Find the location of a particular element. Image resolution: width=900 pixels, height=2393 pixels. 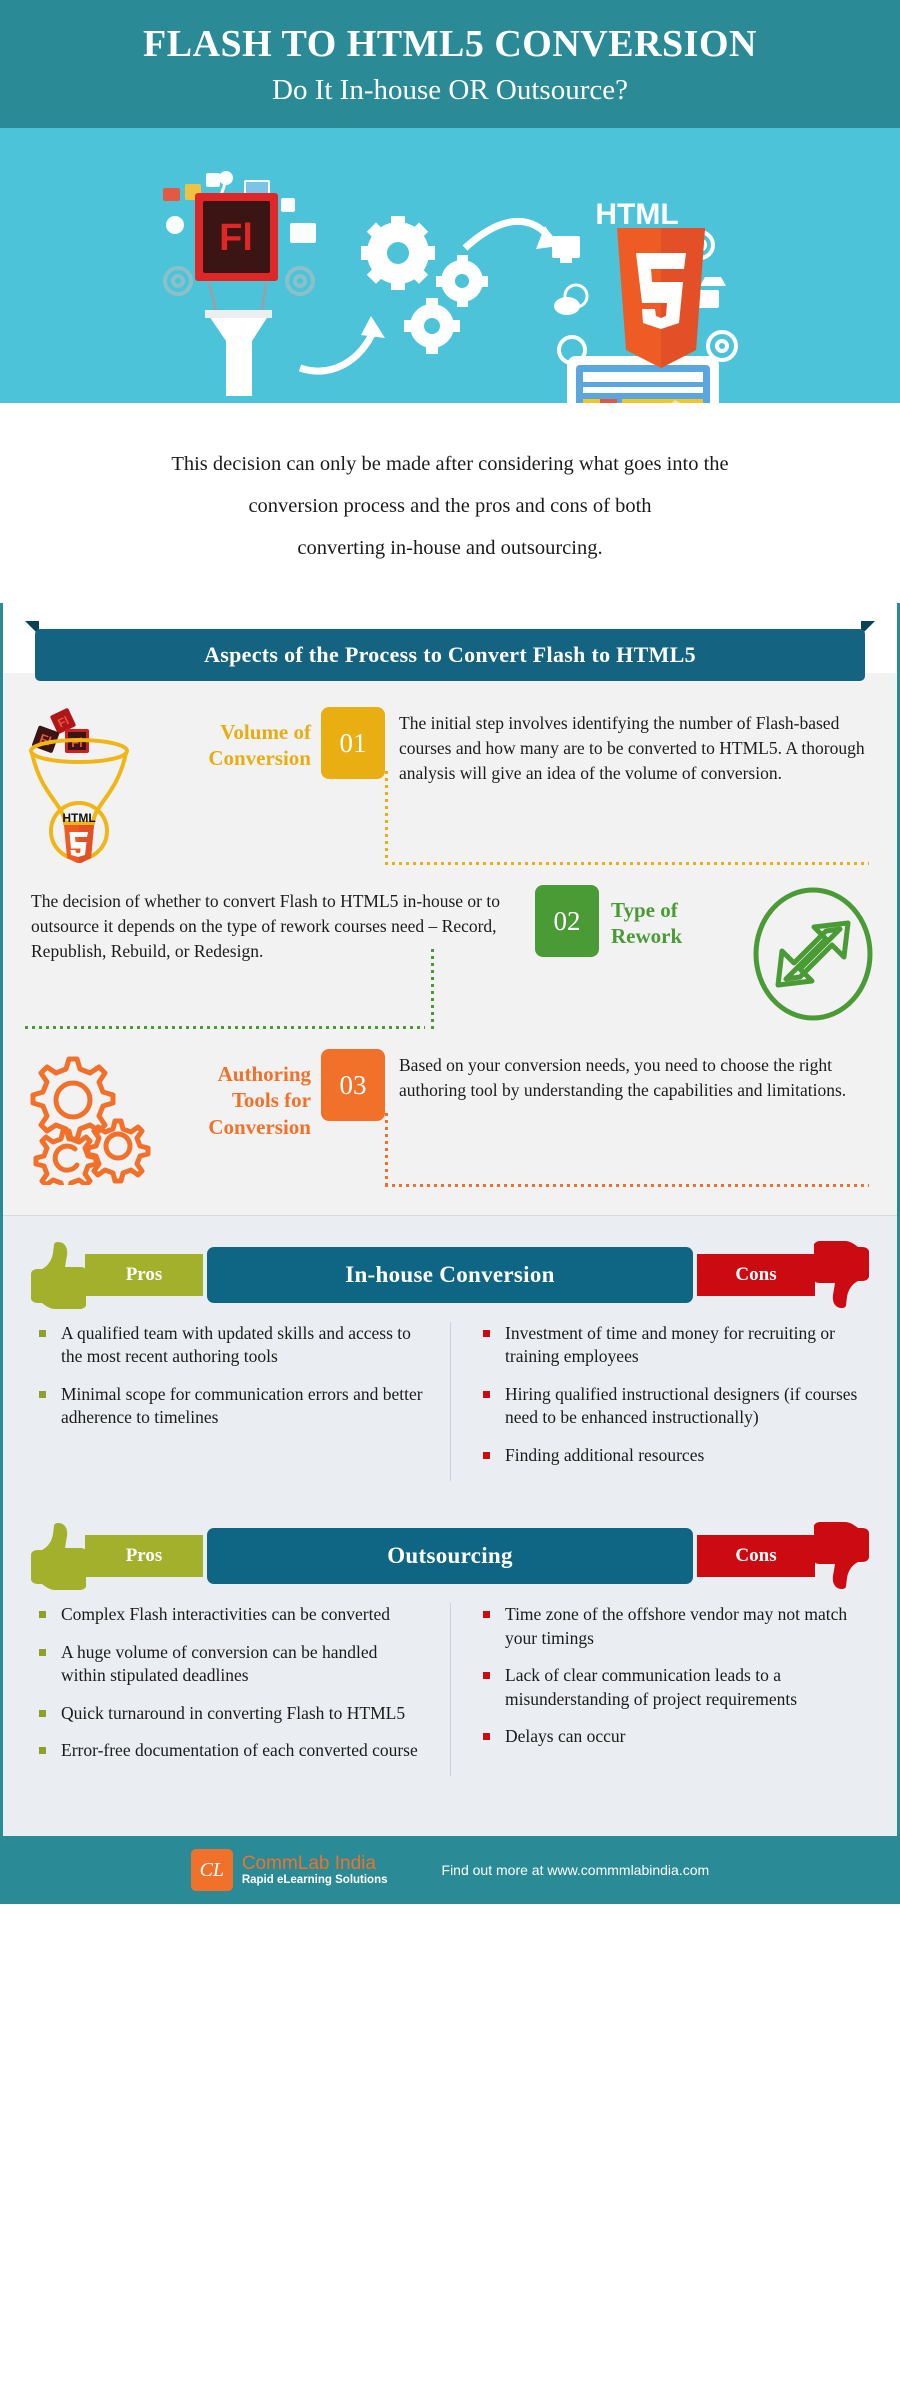

monitor-graphic is located at coordinates (643, 379).